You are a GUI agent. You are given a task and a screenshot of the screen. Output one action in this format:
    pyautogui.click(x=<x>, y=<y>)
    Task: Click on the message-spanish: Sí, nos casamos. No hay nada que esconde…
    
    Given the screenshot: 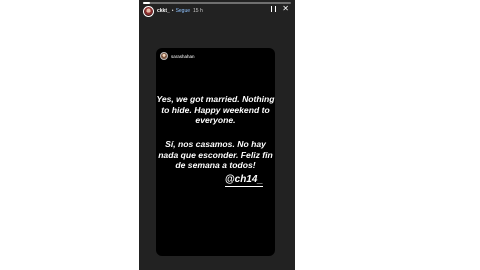 What is the action you would take?
    pyautogui.click(x=215, y=154)
    